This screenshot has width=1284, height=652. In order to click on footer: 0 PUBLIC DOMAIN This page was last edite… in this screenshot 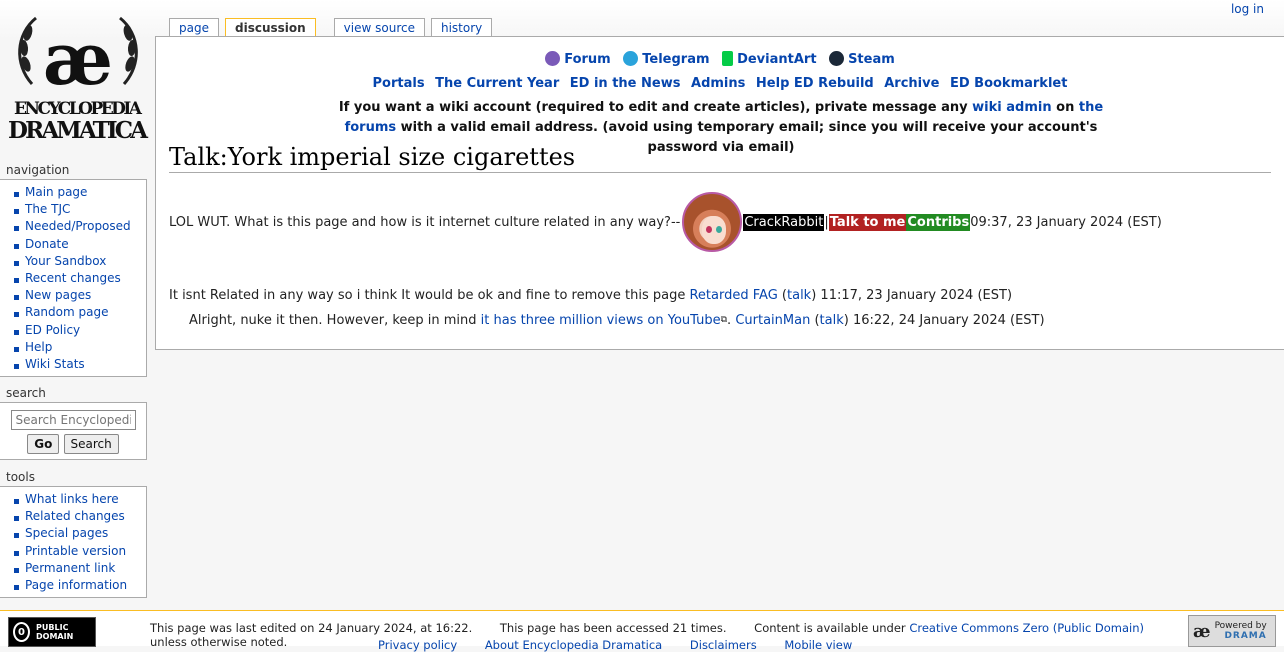, I will do `click(642, 631)`.